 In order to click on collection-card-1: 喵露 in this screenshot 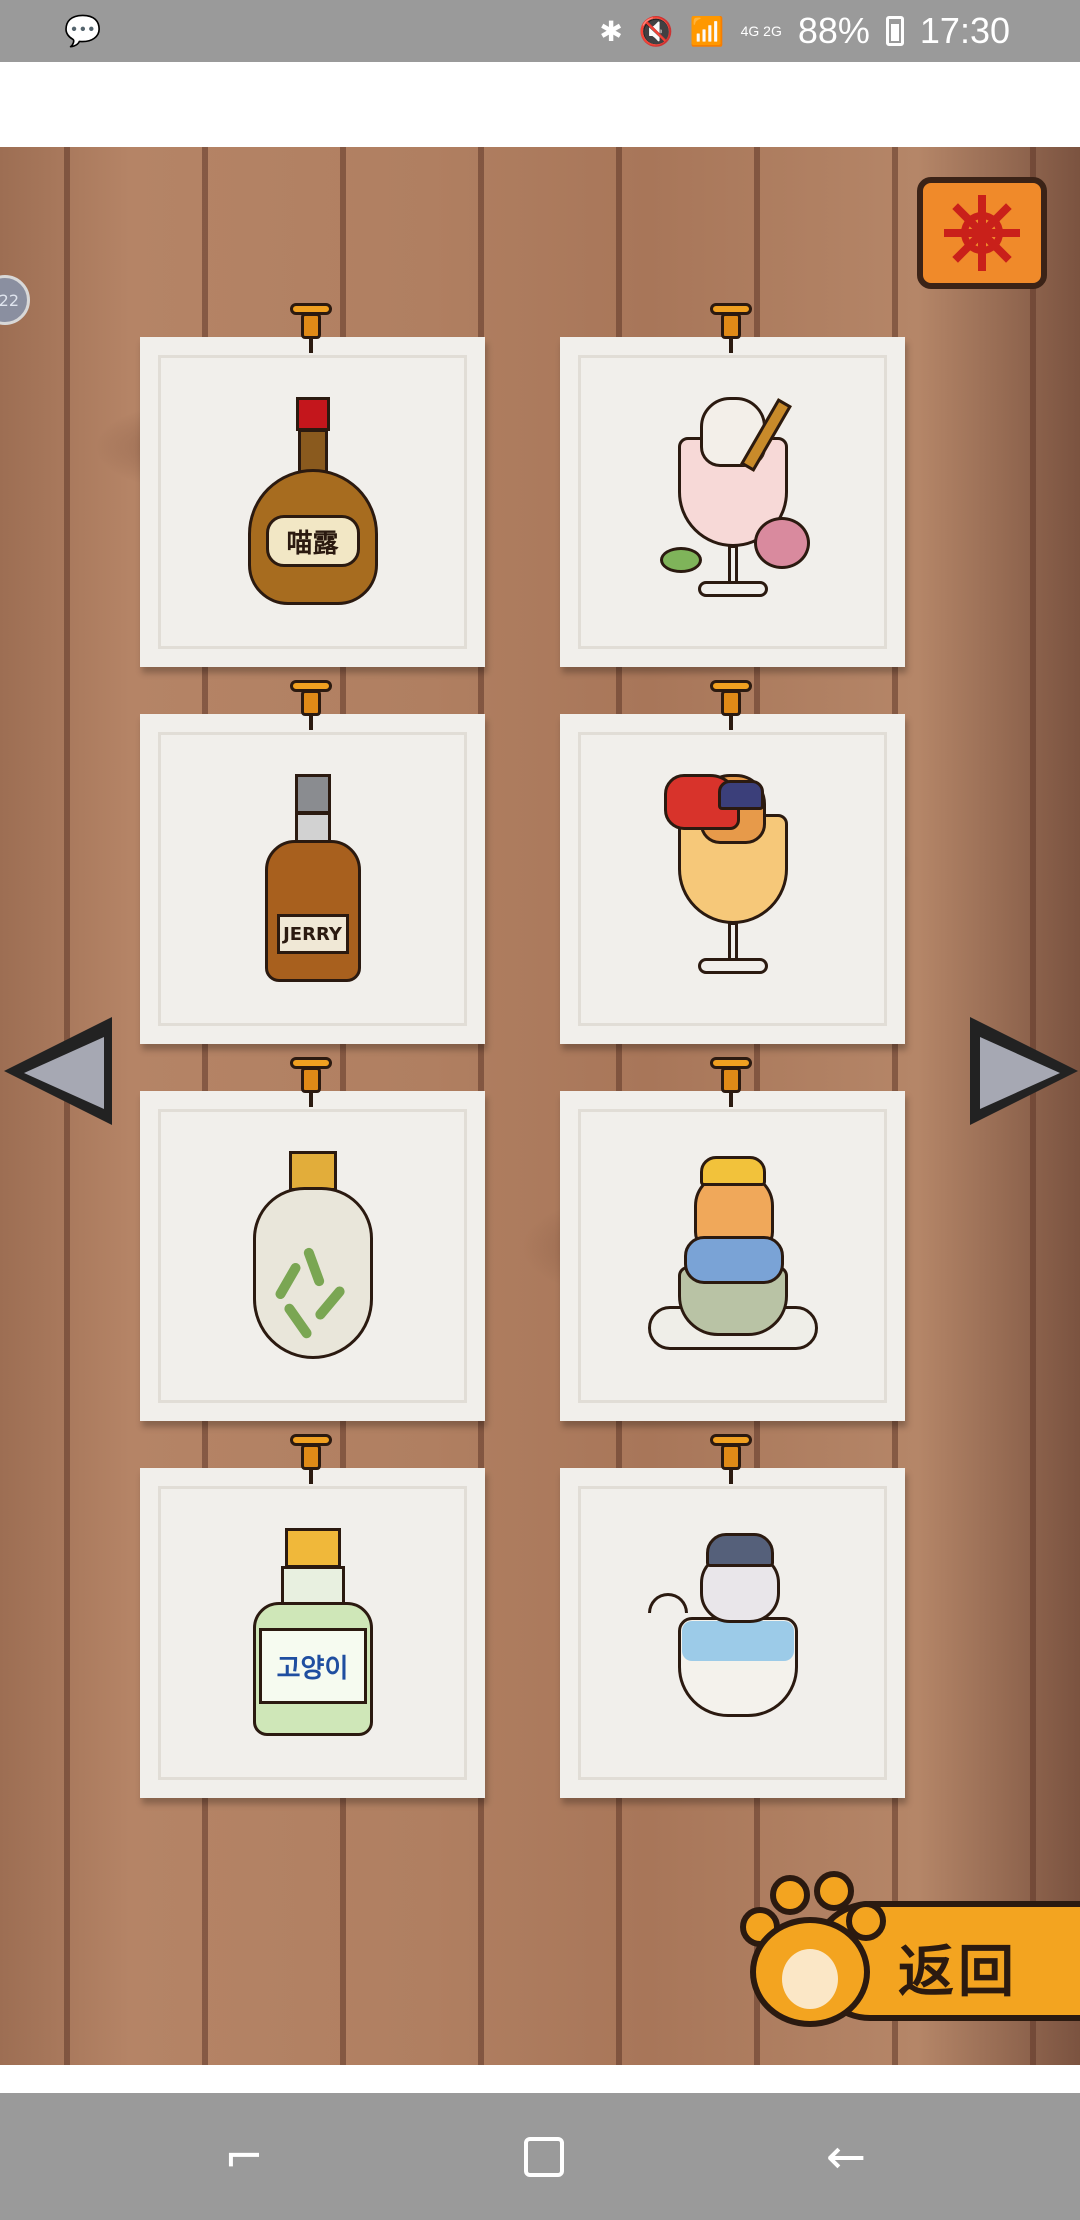, I will do `click(312, 485)`.